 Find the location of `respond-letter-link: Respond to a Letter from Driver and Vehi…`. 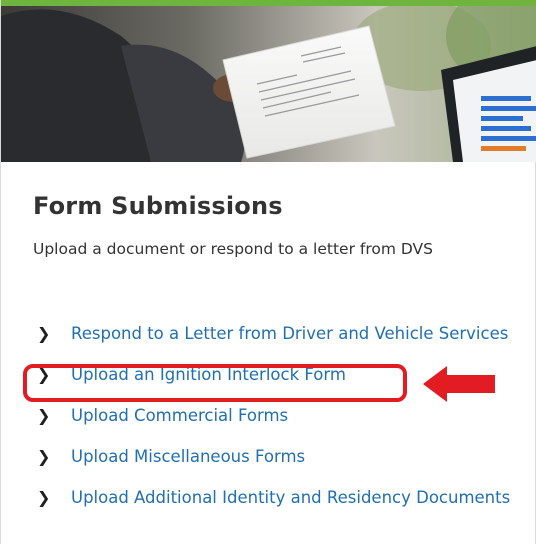

respond-letter-link: Respond to a Letter from Driver and Vehi… is located at coordinates (289, 334).